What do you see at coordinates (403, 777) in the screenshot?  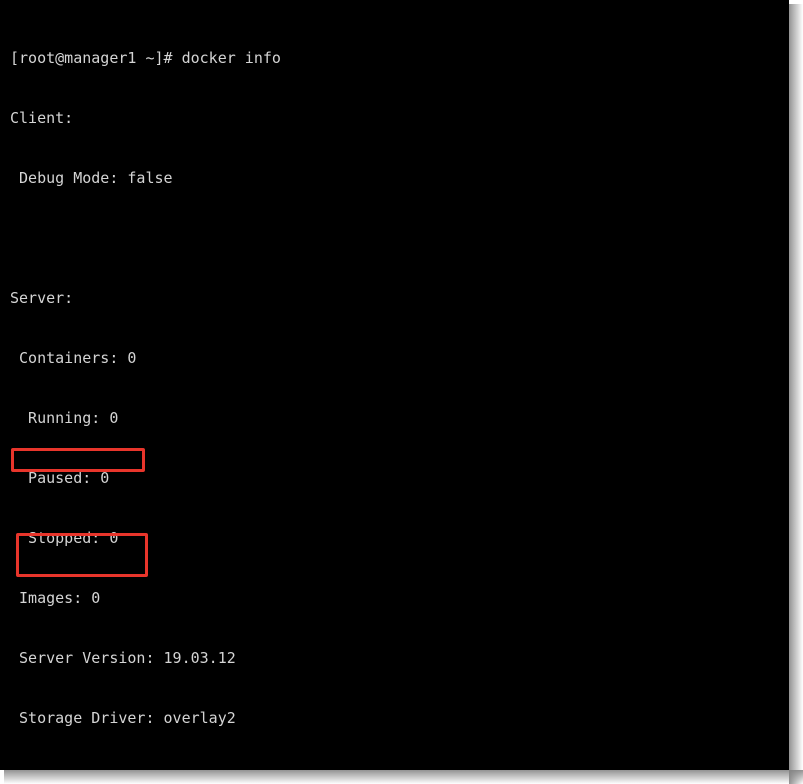 I see `window-shadow-bottom` at bounding box center [403, 777].